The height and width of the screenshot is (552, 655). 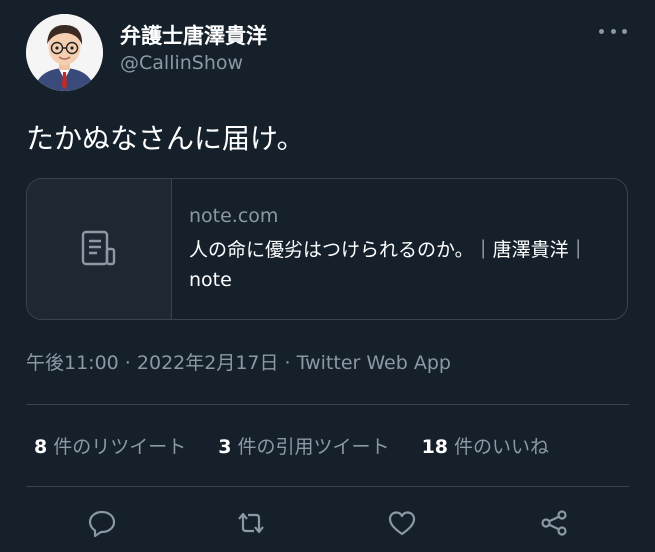 I want to click on tweet-time: 午後11:00, so click(x=72, y=363).